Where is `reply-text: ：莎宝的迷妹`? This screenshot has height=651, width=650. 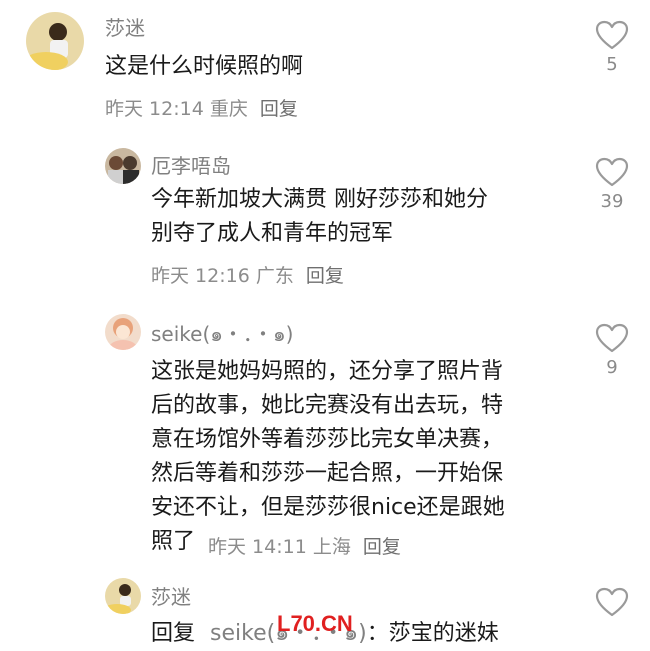 reply-text: ：莎宝的迷妹 is located at coordinates (432, 633).